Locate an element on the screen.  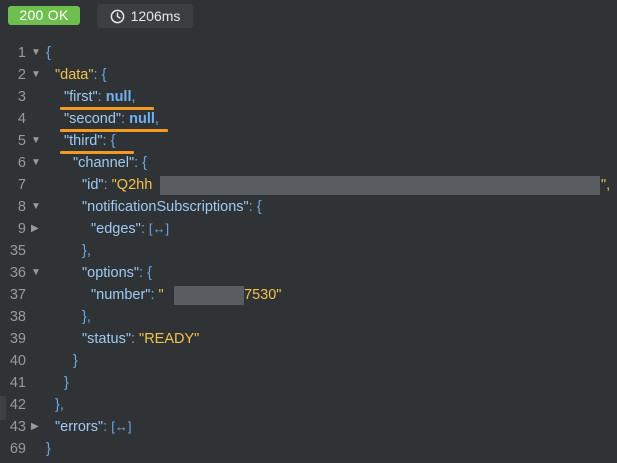
response-time: 1206ms is located at coordinates (145, 16).